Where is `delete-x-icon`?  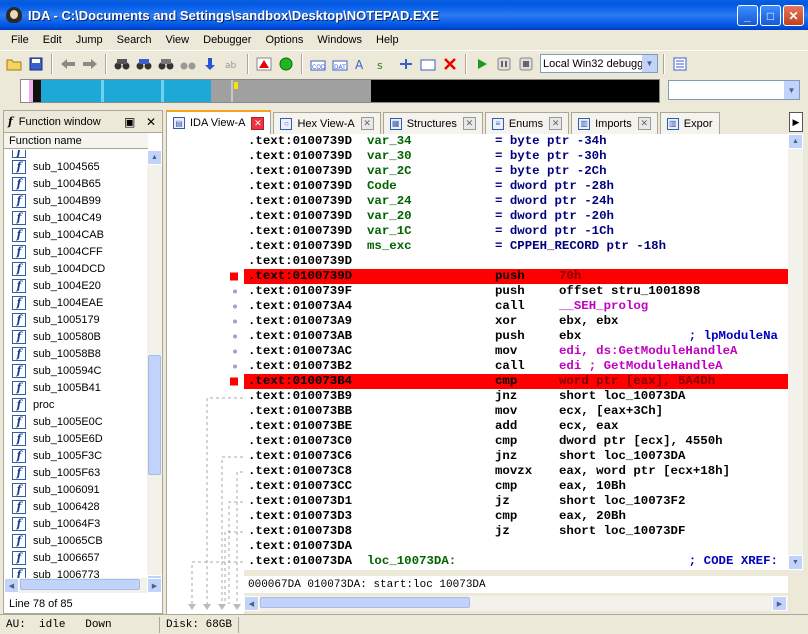 delete-x-icon is located at coordinates (450, 64).